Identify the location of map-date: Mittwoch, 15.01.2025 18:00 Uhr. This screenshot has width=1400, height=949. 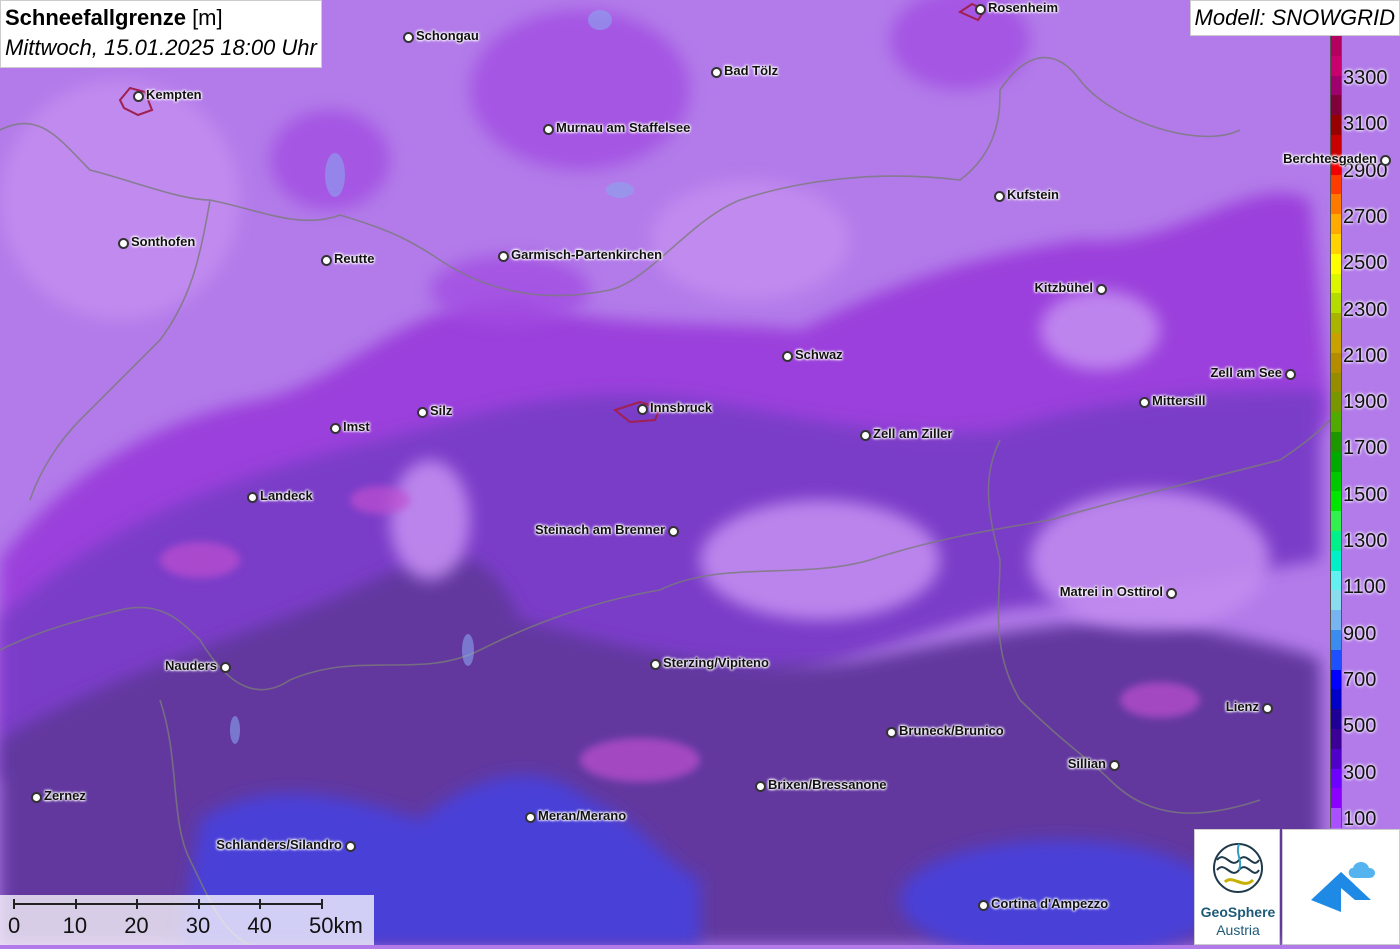
(161, 47).